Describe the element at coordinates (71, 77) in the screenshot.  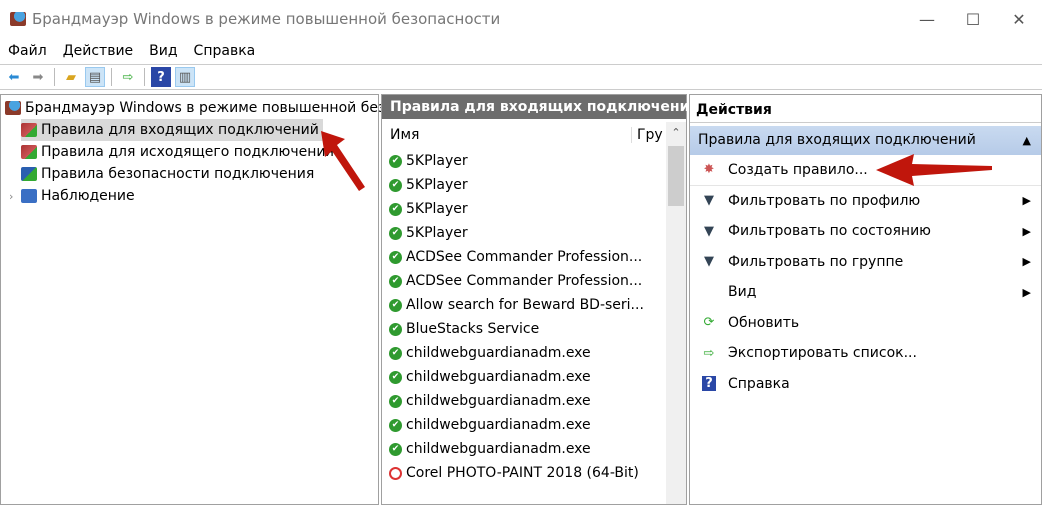
I see `up-folder-icon: ▰` at that location.